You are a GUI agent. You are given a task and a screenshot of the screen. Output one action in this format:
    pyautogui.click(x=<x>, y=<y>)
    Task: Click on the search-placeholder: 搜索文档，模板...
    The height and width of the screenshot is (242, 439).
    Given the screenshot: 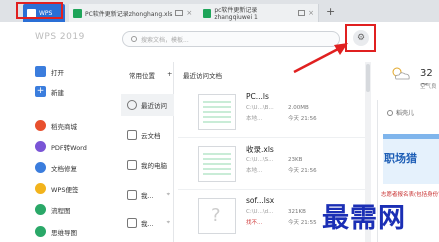 What is the action you would take?
    pyautogui.click(x=165, y=40)
    